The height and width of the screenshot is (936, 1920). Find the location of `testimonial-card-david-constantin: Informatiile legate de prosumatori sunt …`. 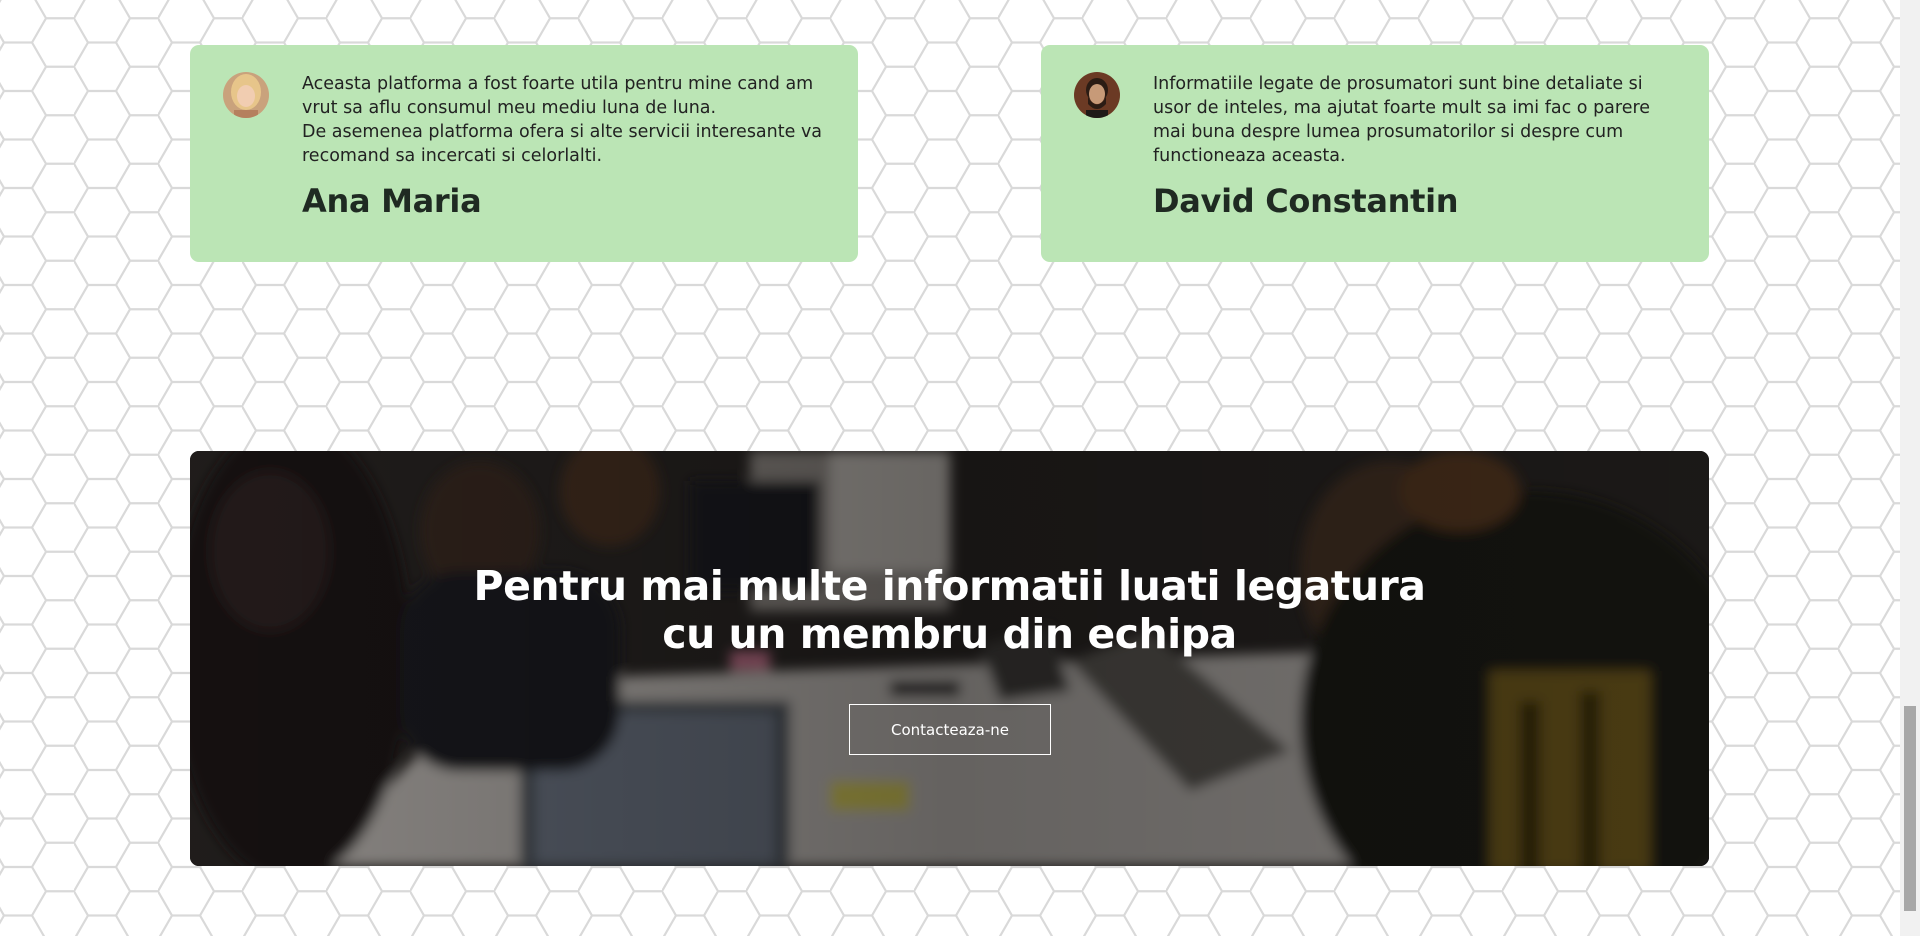

testimonial-card-david-constantin: Informatiile legate de prosumatori sunt … is located at coordinates (1375, 153).